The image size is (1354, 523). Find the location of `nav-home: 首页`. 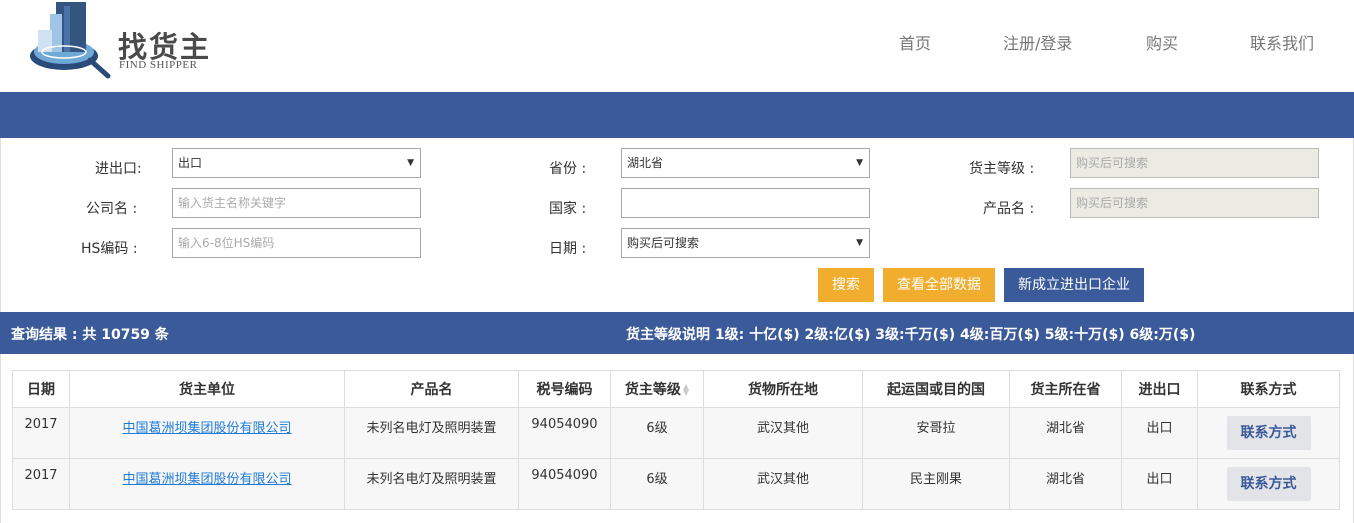

nav-home: 首页 is located at coordinates (915, 42).